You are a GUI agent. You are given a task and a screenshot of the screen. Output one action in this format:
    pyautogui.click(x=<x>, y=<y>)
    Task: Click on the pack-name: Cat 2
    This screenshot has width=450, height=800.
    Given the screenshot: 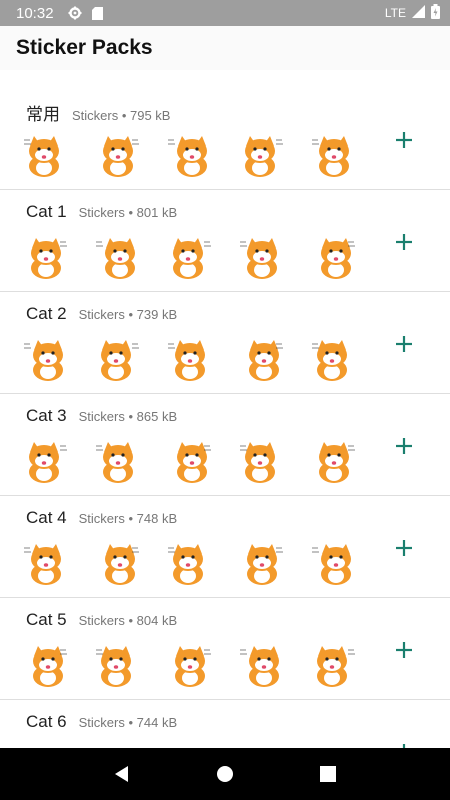 What is the action you would take?
    pyautogui.click(x=46, y=313)
    